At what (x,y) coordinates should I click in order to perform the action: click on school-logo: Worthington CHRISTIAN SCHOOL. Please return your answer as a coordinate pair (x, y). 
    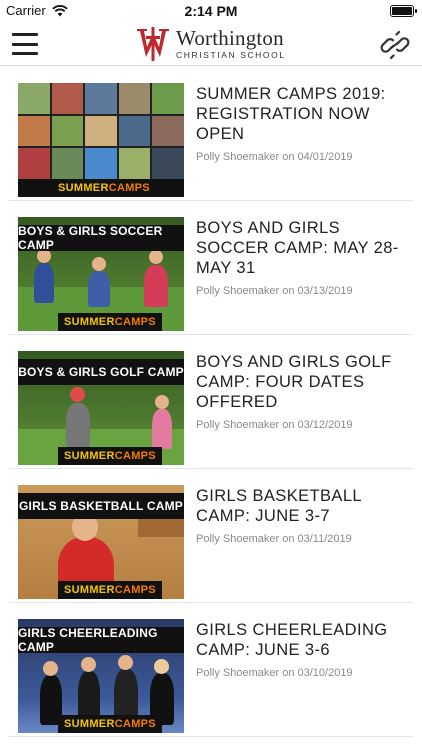
    Looking at the image, I should click on (210, 44).